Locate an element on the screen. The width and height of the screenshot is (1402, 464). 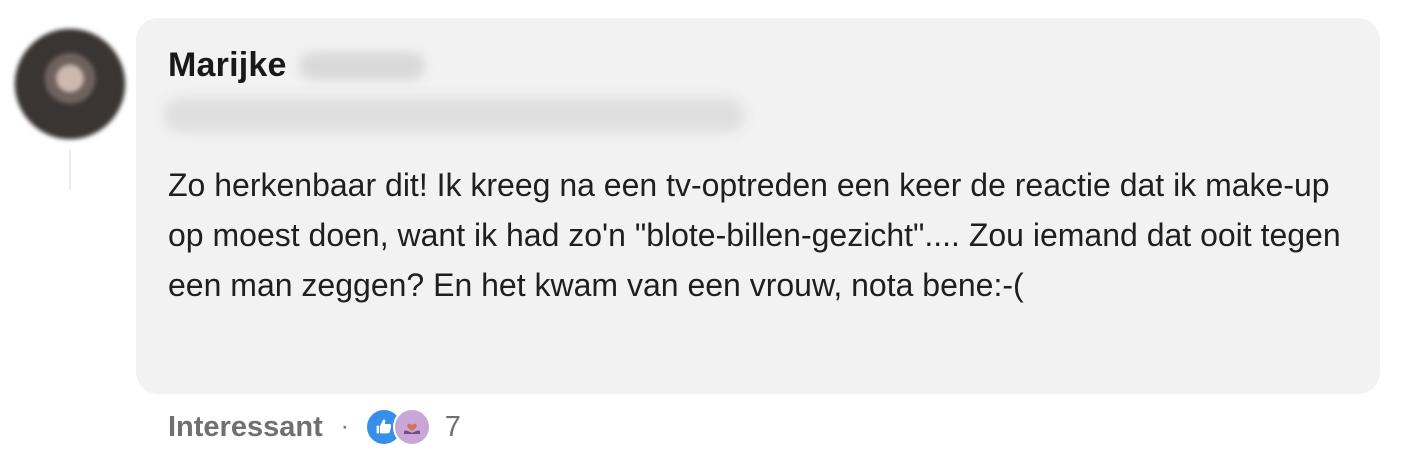
reaction-icons is located at coordinates (397, 427).